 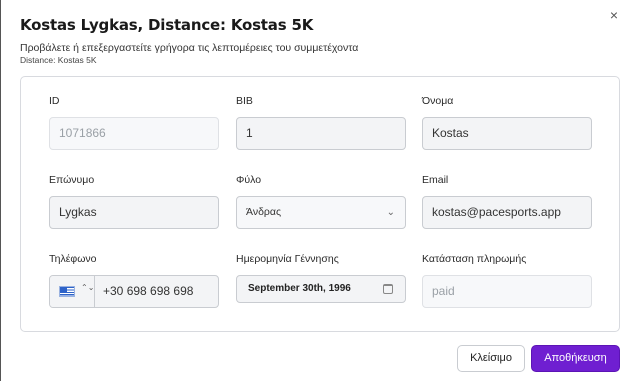 I want to click on updown-chevron-icon: ⌃⌄, so click(x=88, y=287).